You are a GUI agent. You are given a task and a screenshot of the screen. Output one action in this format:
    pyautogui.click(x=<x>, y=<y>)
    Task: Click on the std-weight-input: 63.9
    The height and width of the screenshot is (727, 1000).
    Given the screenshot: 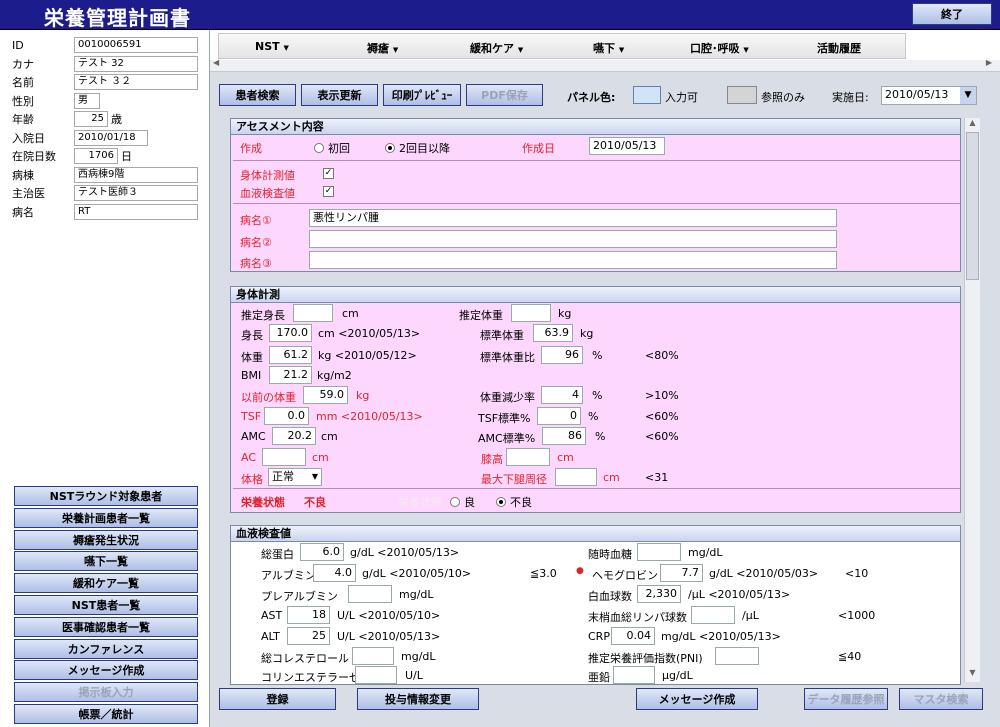 What is the action you would take?
    pyautogui.click(x=553, y=333)
    